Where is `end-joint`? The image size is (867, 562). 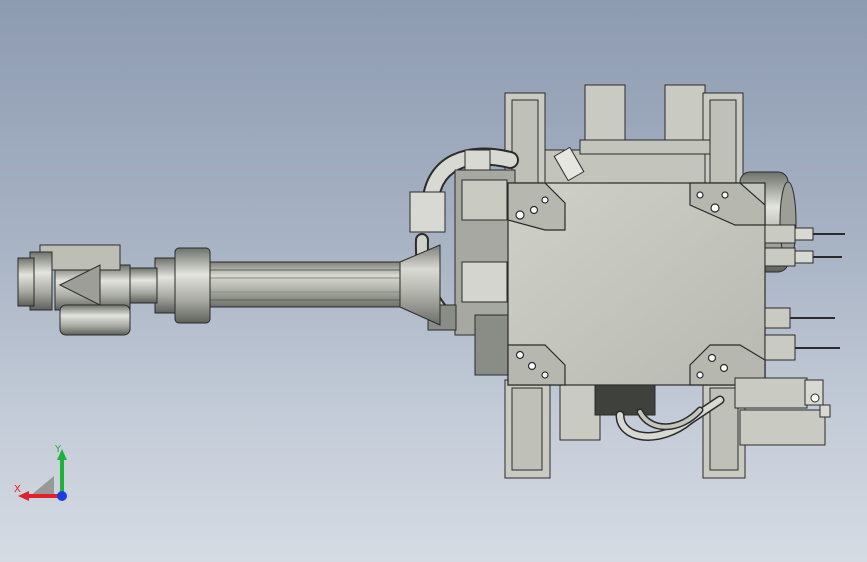 end-joint is located at coordinates (74, 290).